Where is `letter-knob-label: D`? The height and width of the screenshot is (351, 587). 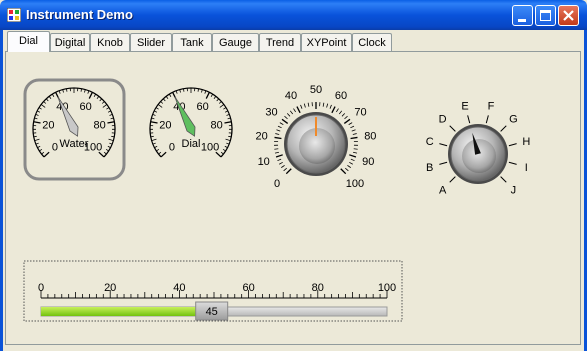
letter-knob-label: D is located at coordinates (443, 120).